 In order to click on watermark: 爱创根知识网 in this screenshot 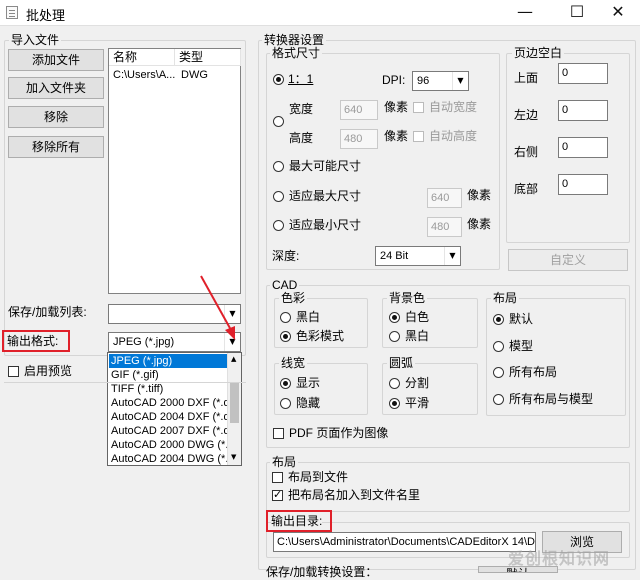, I will do `click(559, 559)`.